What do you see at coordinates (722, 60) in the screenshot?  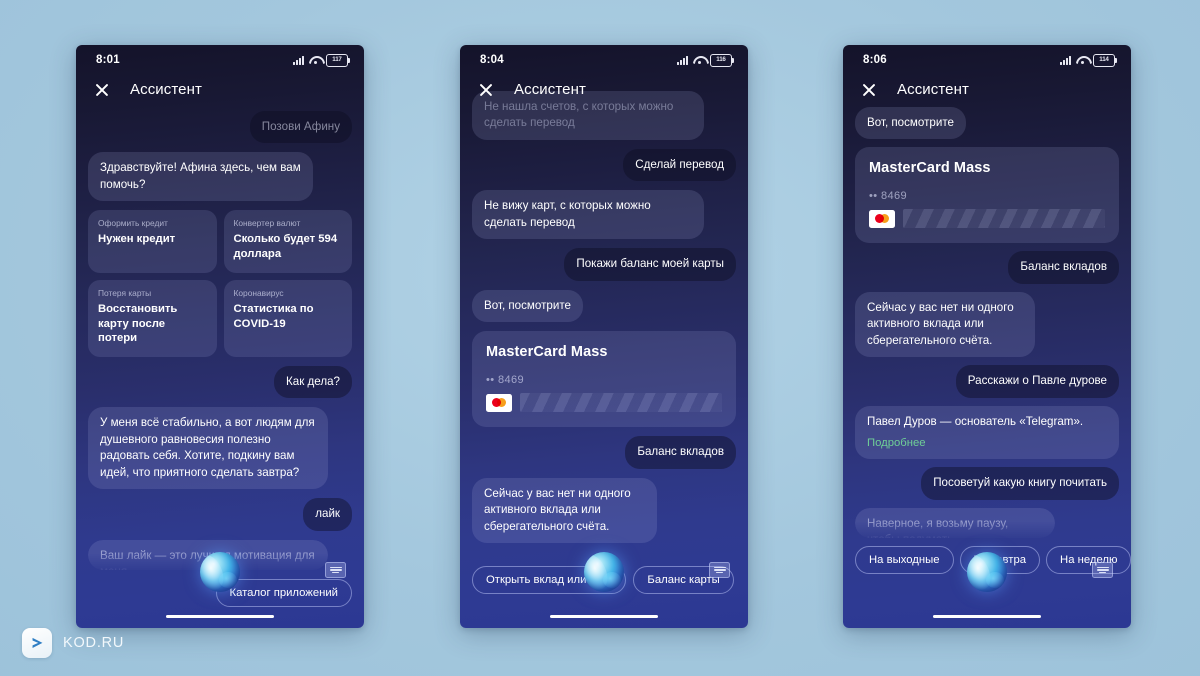 I see `battery-icon: 116` at bounding box center [722, 60].